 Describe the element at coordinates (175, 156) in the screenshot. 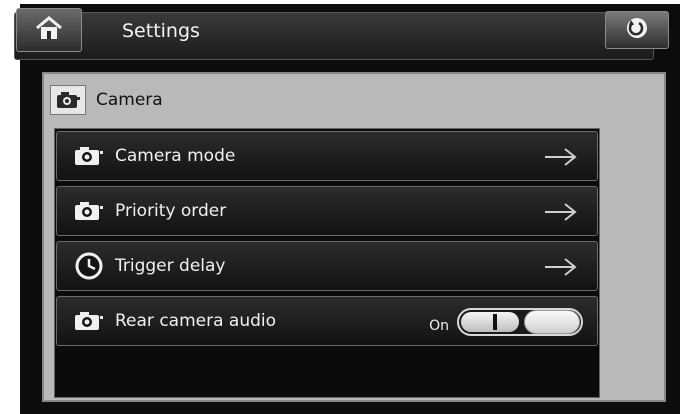

I see `setting-label: Camera mode` at that location.